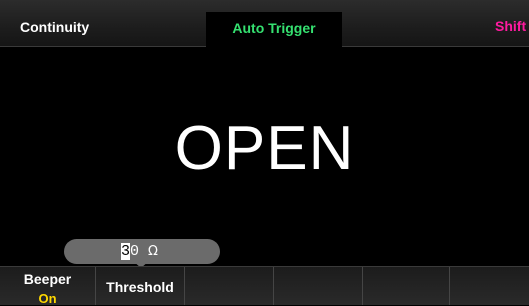 The width and height of the screenshot is (529, 306). I want to click on softkey-threshold: Threshold, so click(140, 286).